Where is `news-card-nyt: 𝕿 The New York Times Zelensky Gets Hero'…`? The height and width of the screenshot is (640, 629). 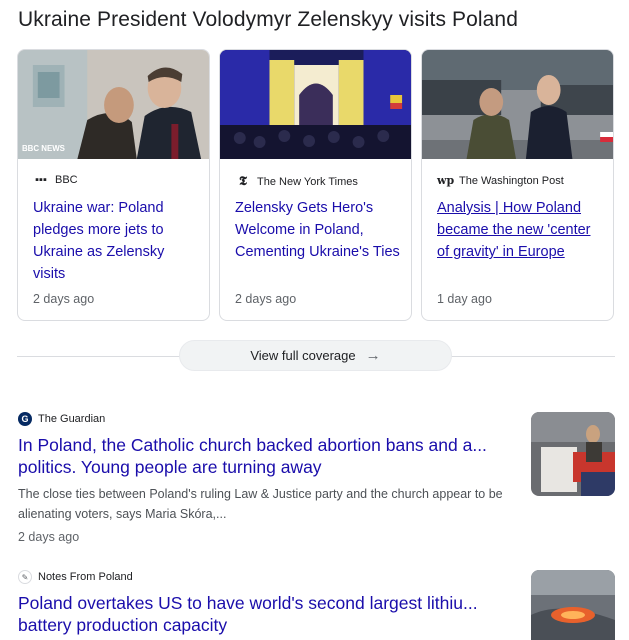
news-card-nyt: 𝕿 The New York Times Zelensky Gets Hero'… is located at coordinates (315, 185).